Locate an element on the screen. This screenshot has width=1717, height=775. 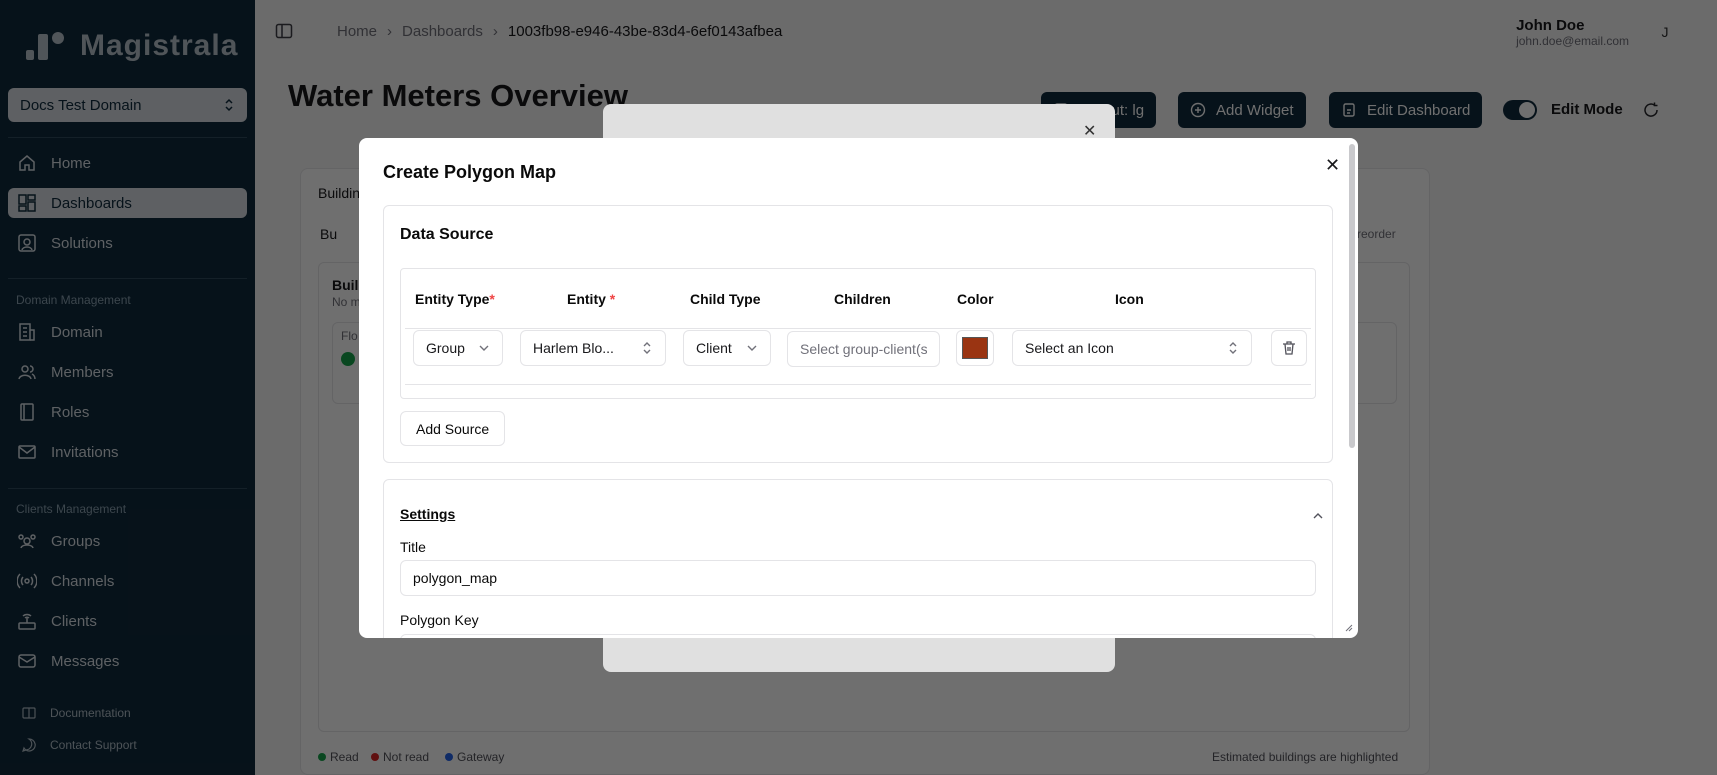
color-swatch is located at coordinates (975, 348).